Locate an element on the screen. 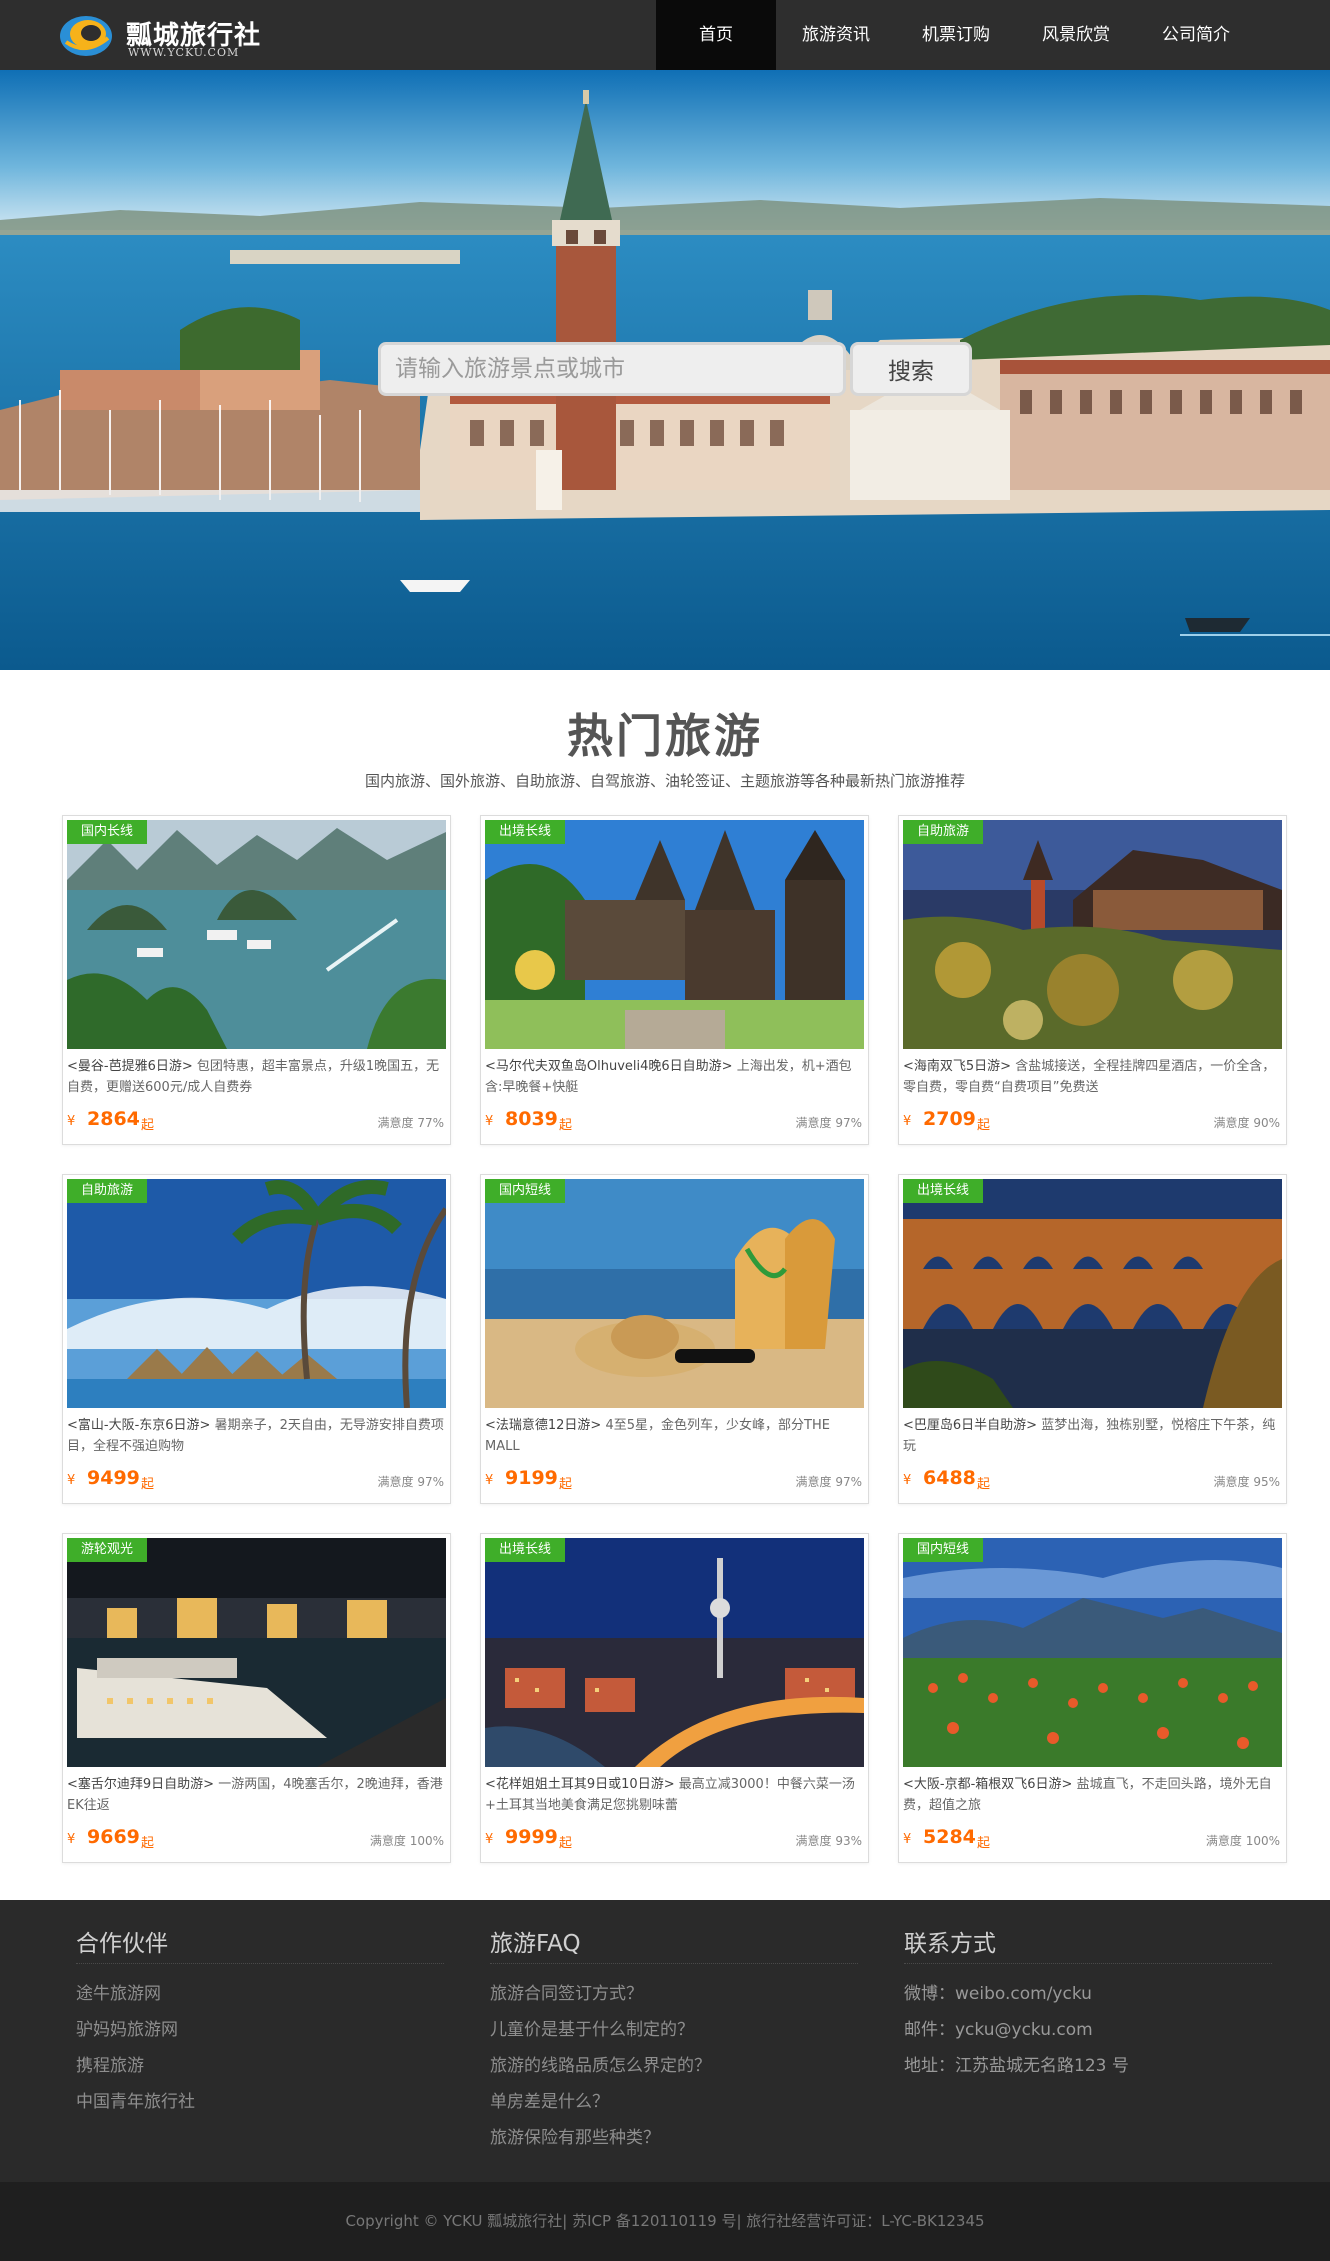  tour-title: <曼谷-芭提雅6日游> is located at coordinates (130, 1066).